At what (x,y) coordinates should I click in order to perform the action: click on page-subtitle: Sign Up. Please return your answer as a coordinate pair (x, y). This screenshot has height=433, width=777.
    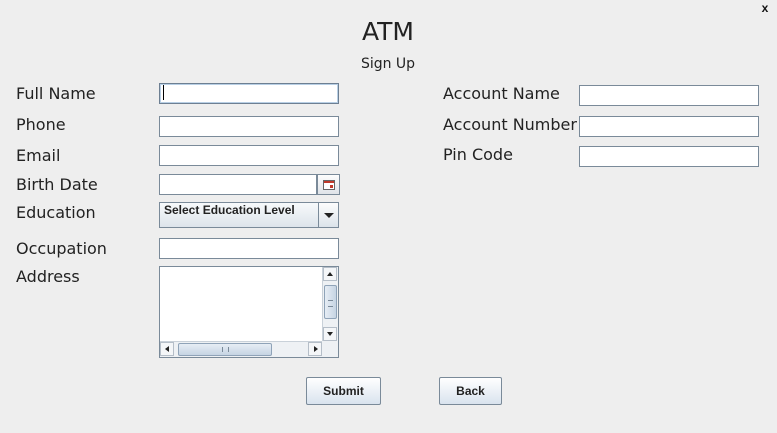
    Looking at the image, I should click on (388, 64).